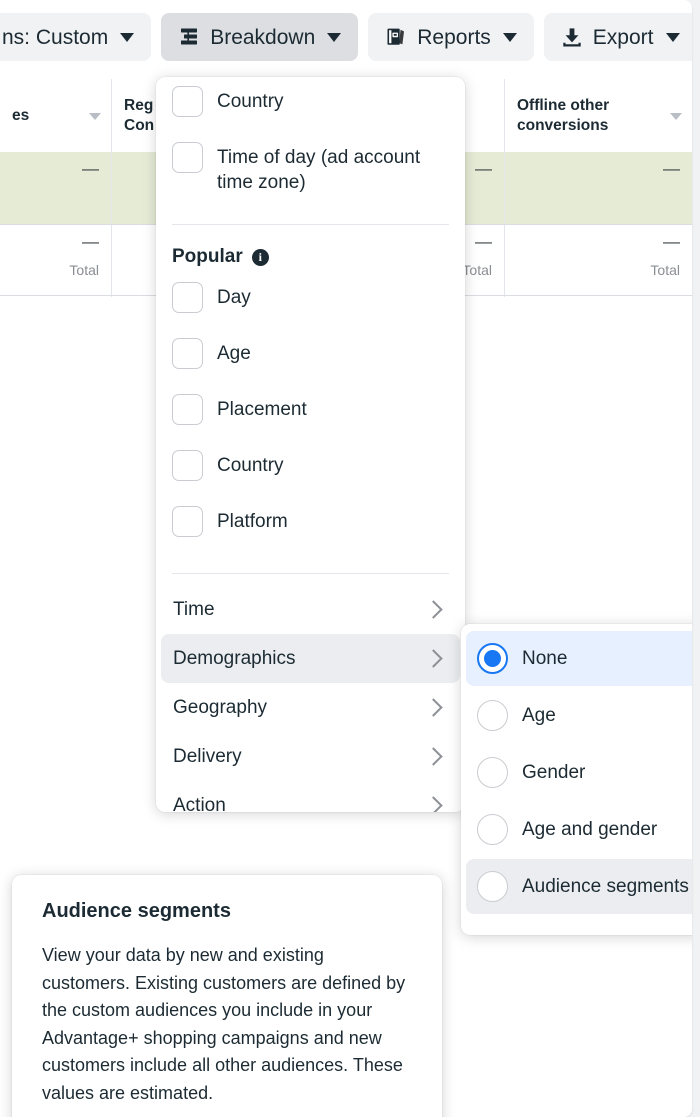 The image size is (700, 1117). I want to click on columns-custom-label: ns: Custom, so click(55, 37).